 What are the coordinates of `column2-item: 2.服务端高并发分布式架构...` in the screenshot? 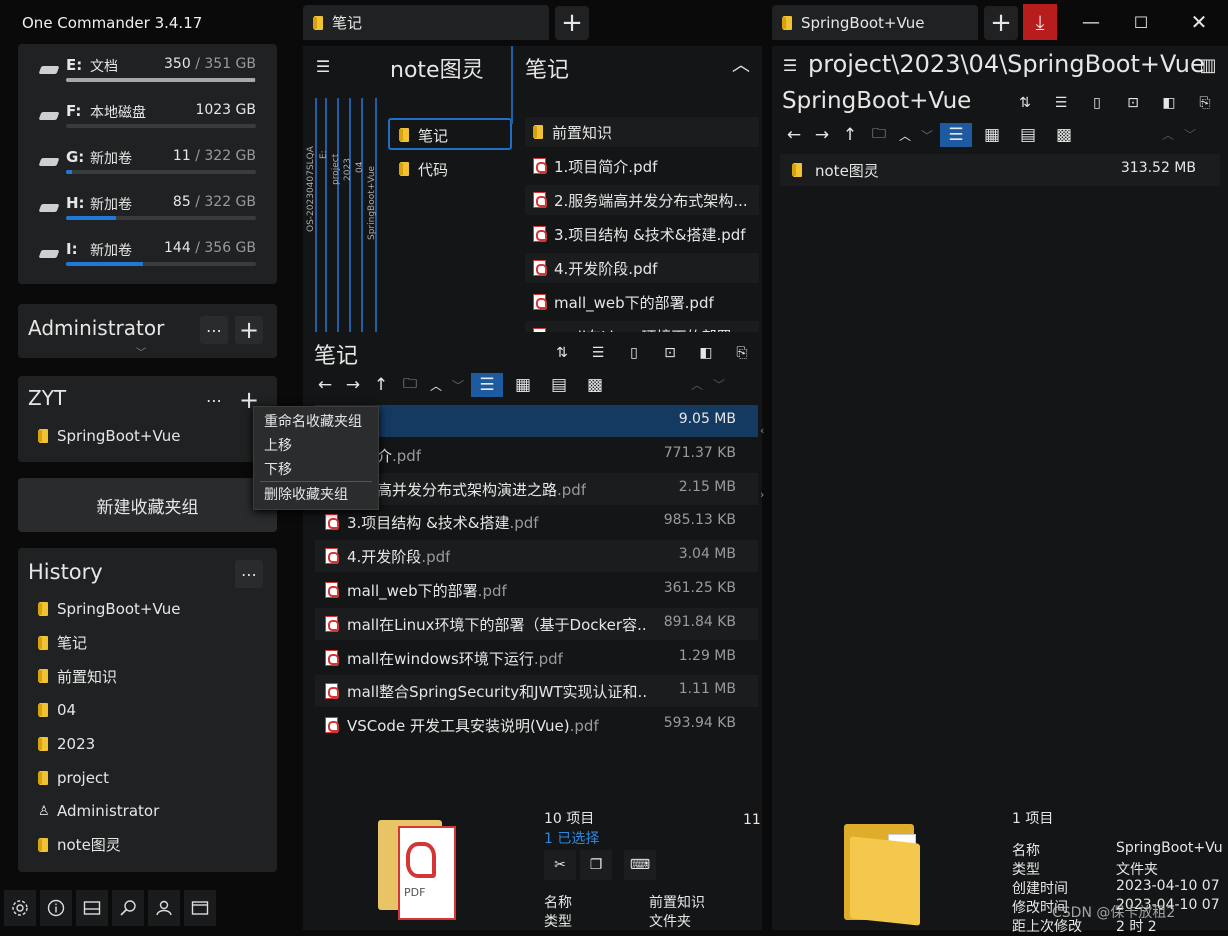 It's located at (642, 200).